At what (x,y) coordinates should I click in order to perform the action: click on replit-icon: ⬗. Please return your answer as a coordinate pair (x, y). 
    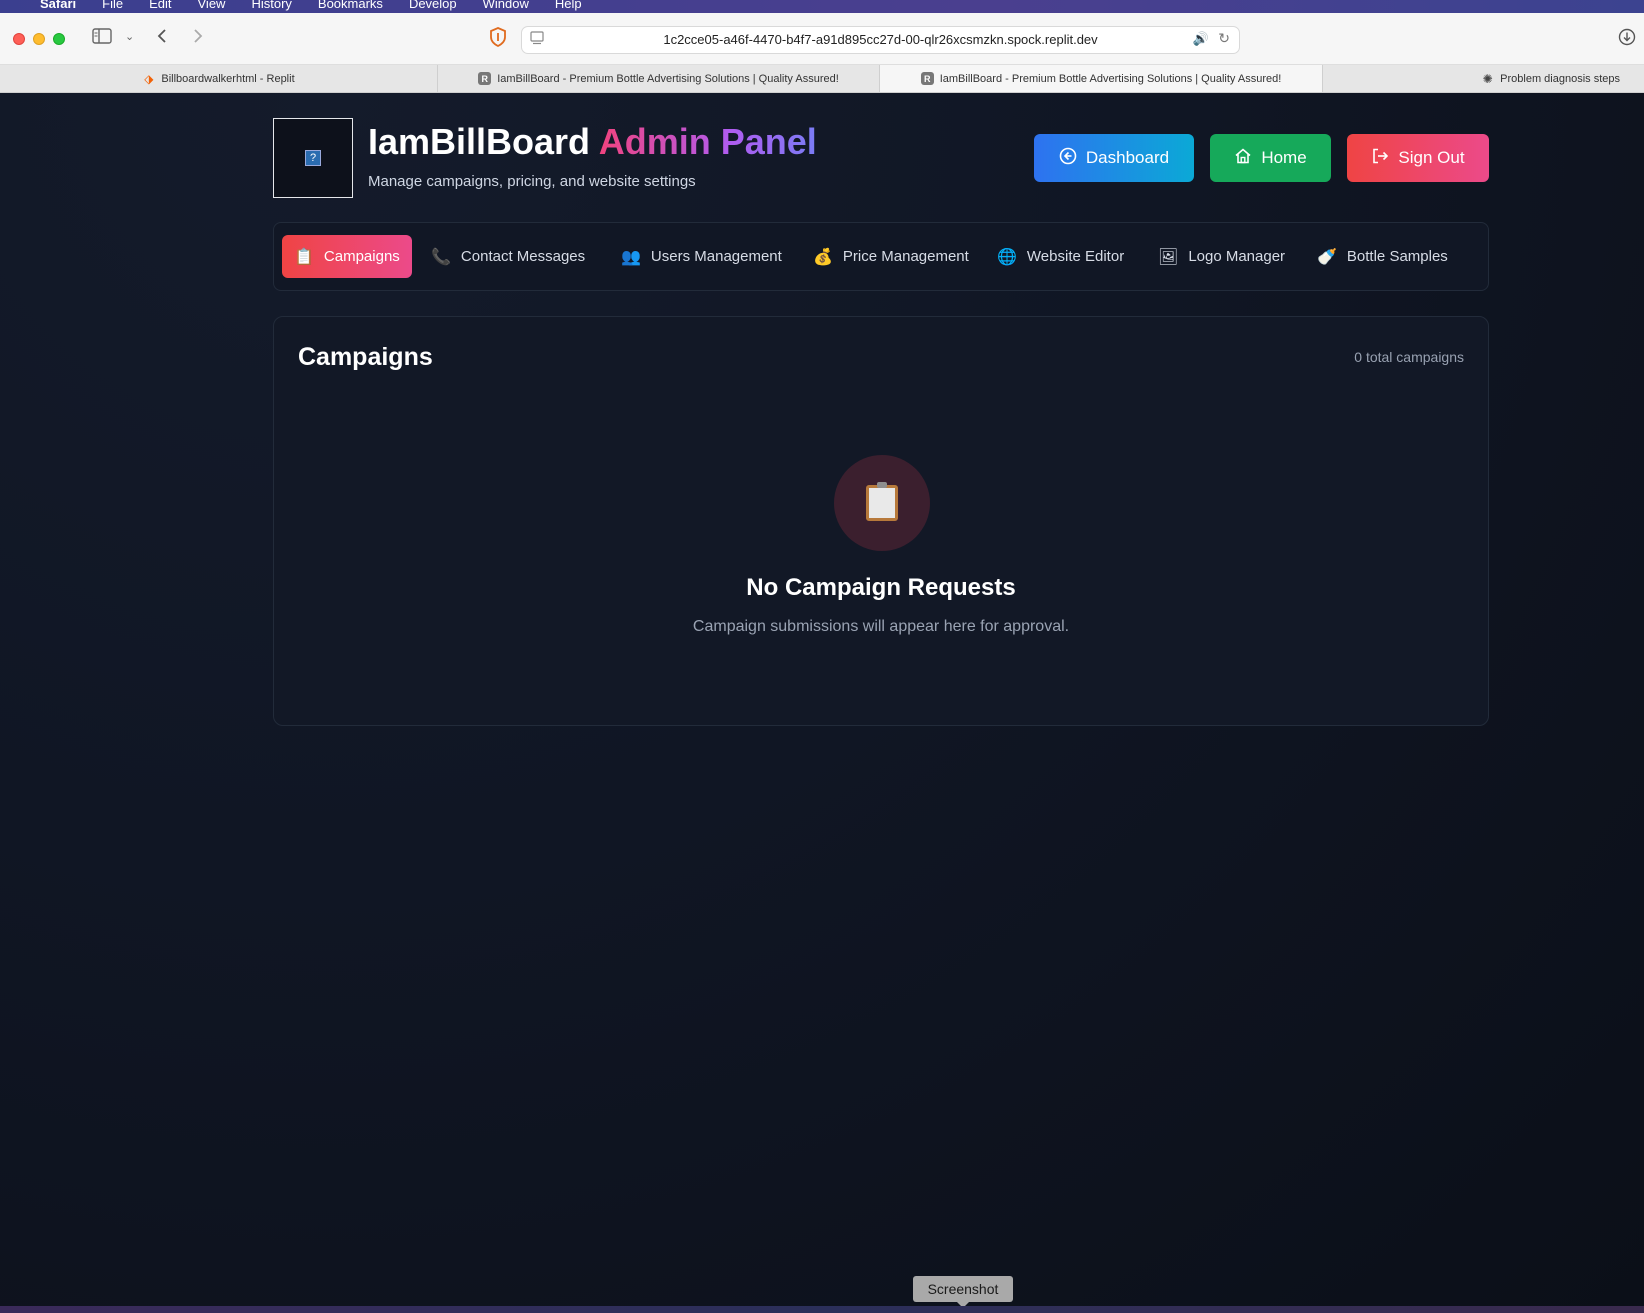
    Looking at the image, I should click on (149, 78).